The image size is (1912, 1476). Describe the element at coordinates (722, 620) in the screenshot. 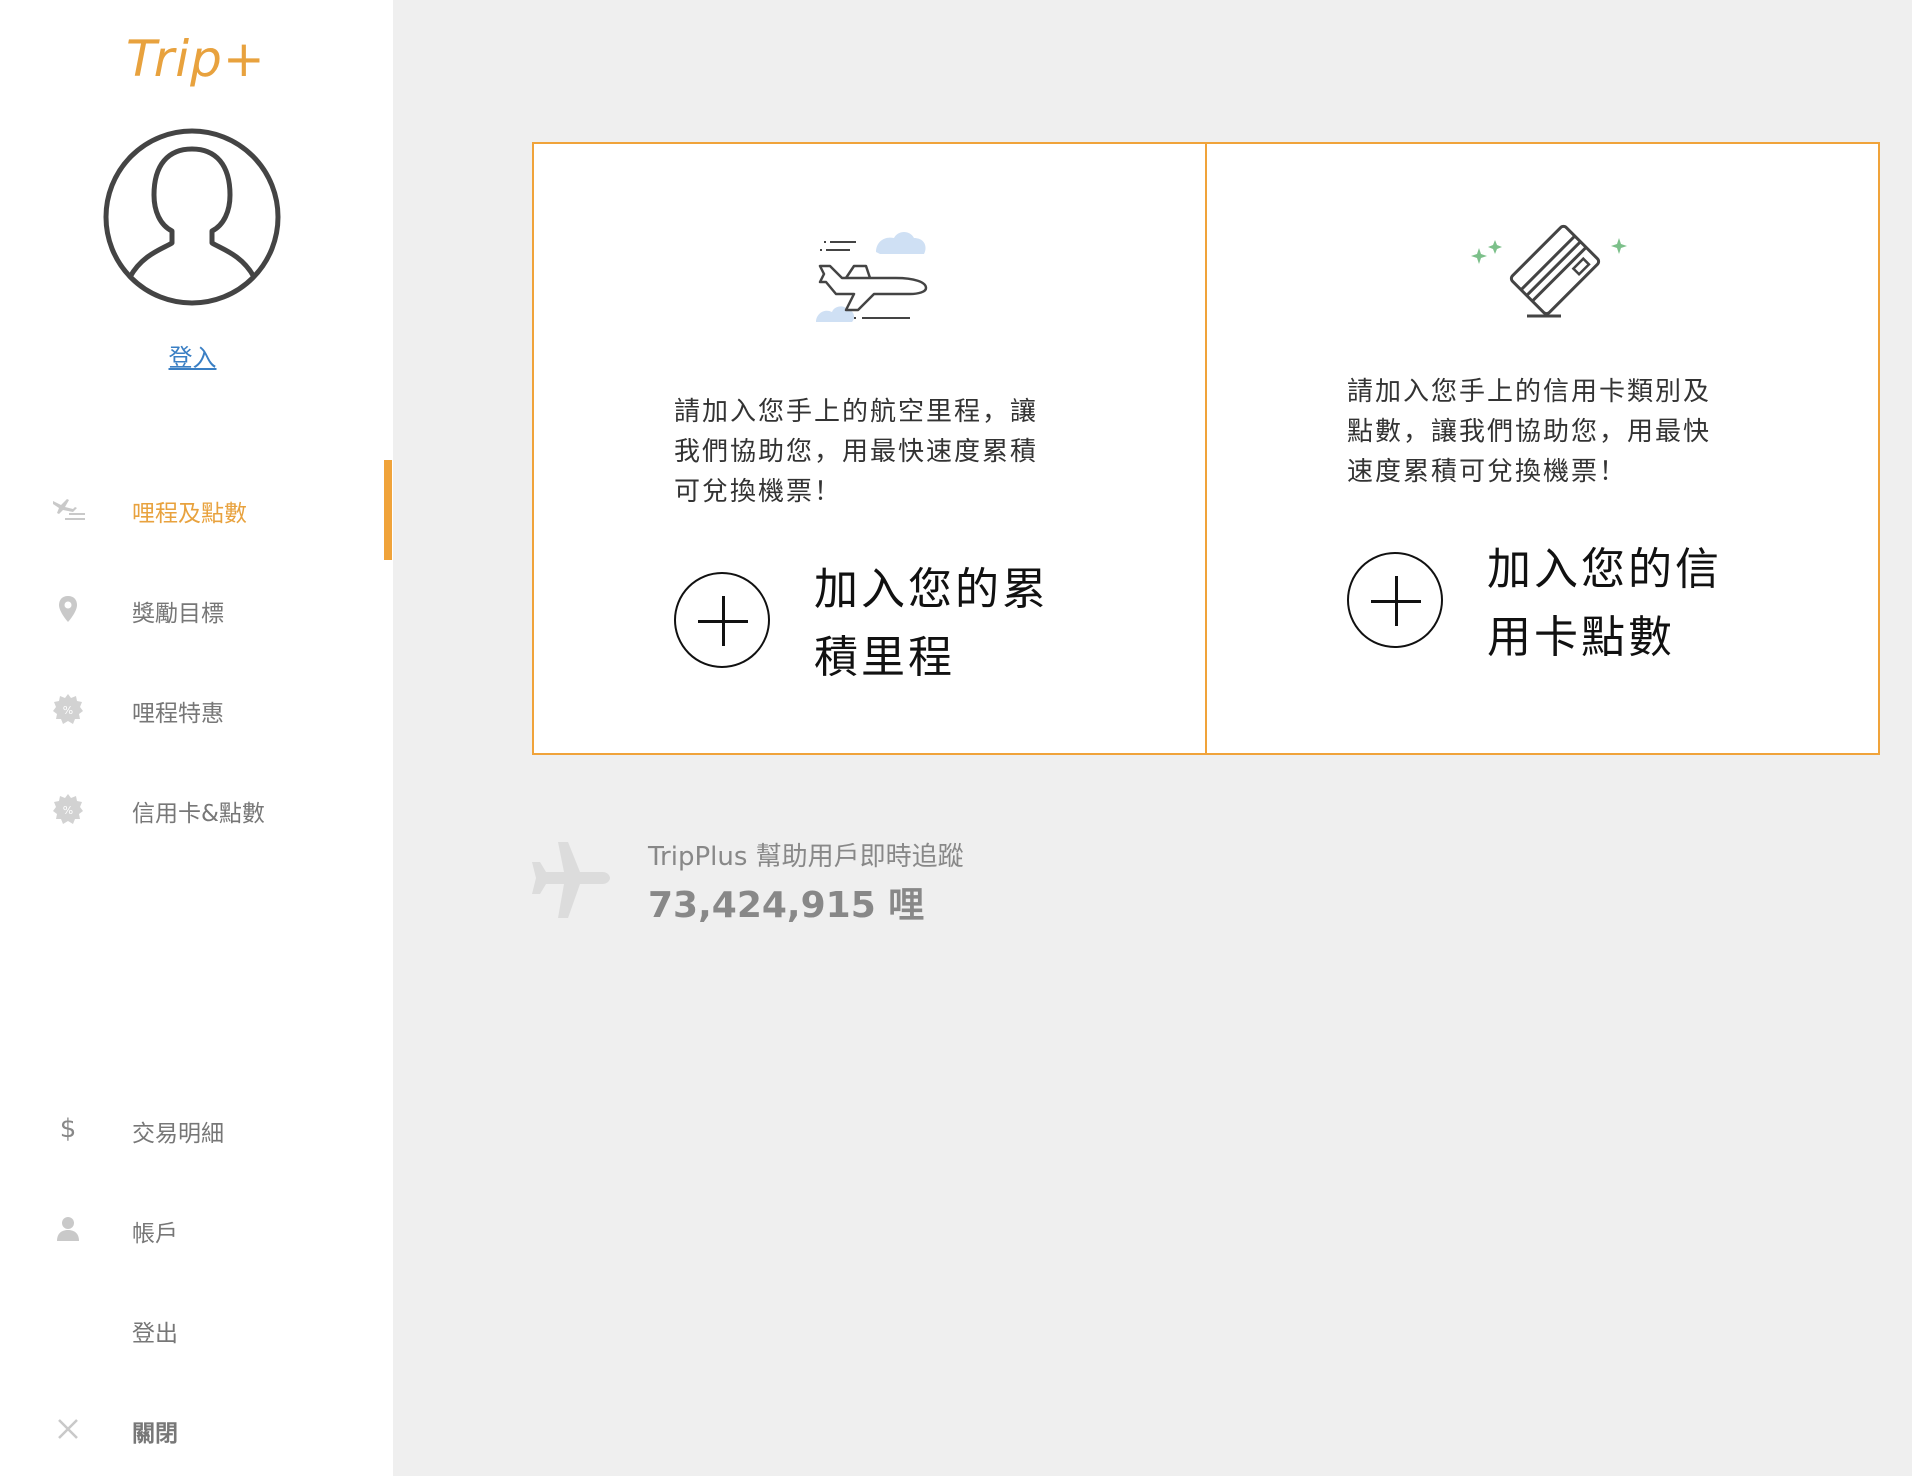

I see `add-miles-button` at that location.